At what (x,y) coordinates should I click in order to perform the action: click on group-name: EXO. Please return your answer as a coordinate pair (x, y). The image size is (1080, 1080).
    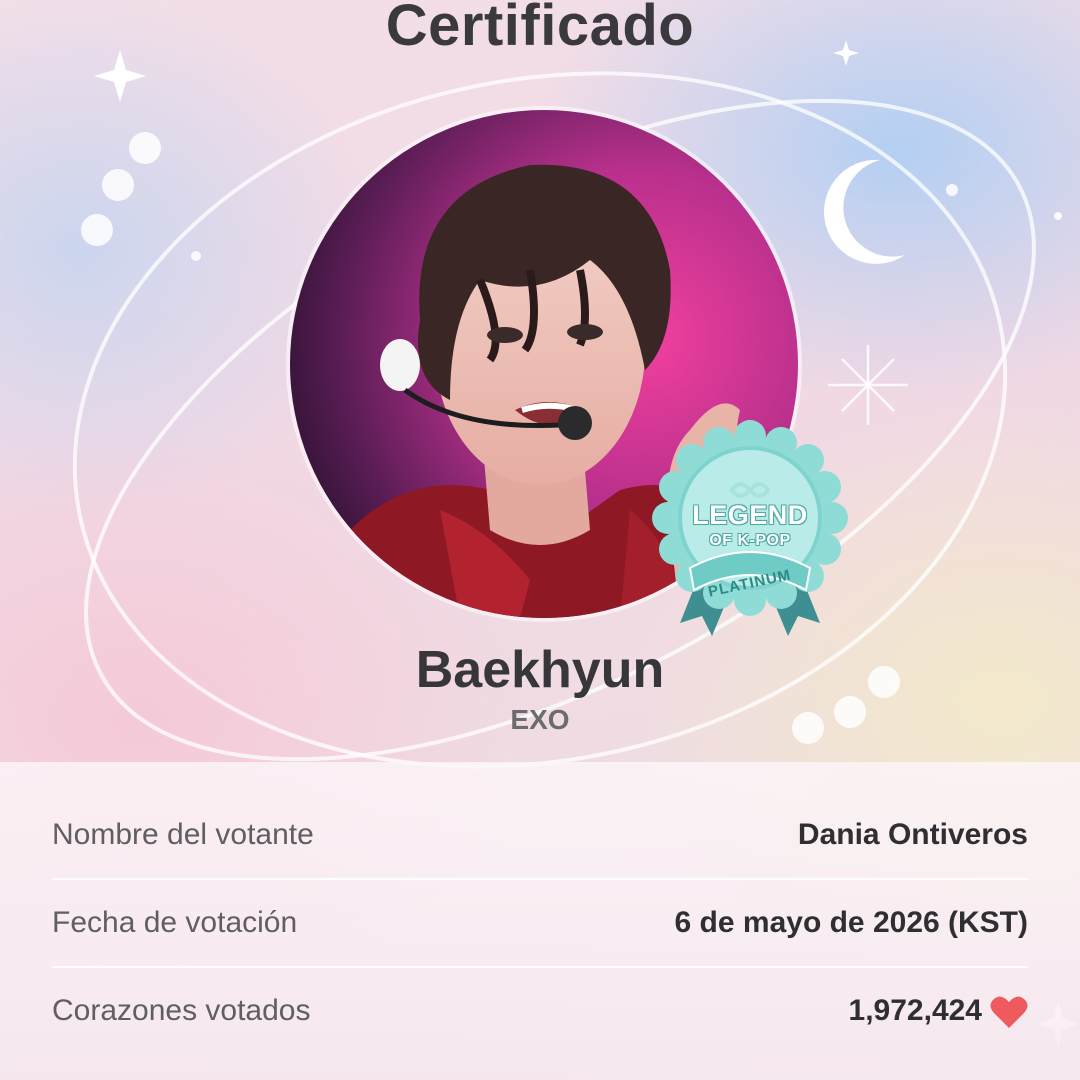
    Looking at the image, I should click on (540, 719).